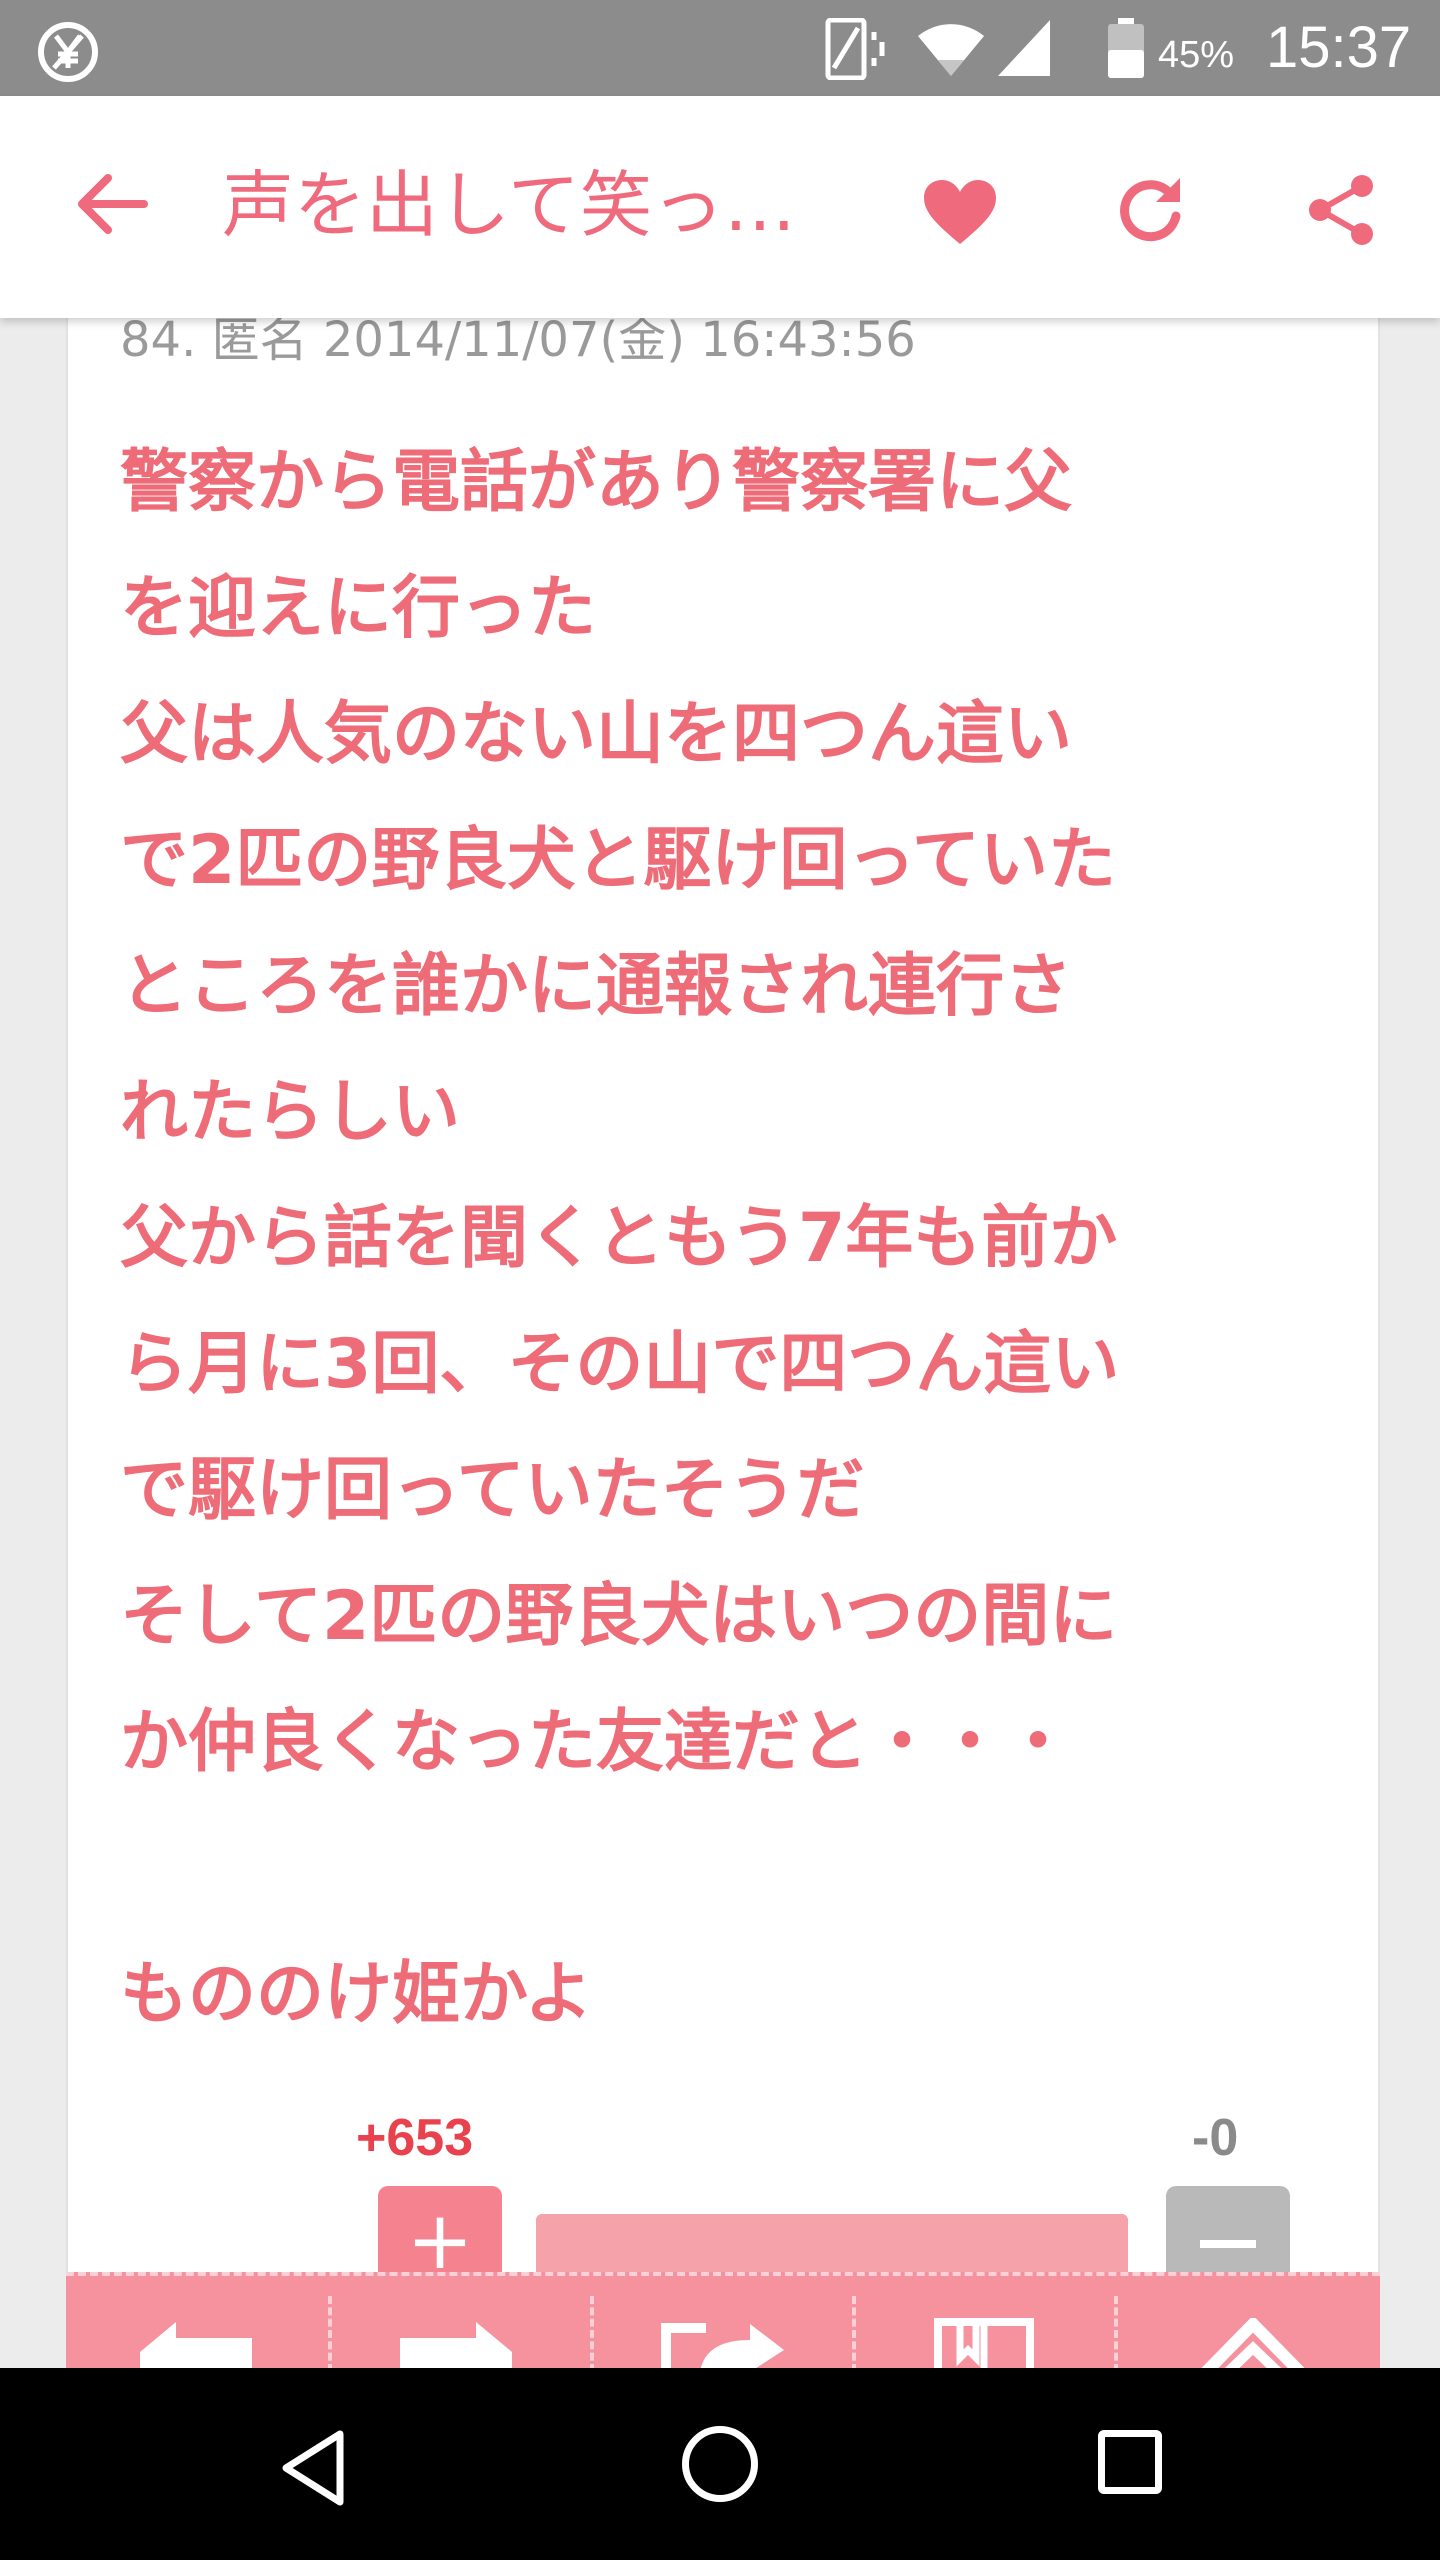 The image size is (1440, 2560). What do you see at coordinates (456, 2345) in the screenshot?
I see `right-arrow-icon` at bounding box center [456, 2345].